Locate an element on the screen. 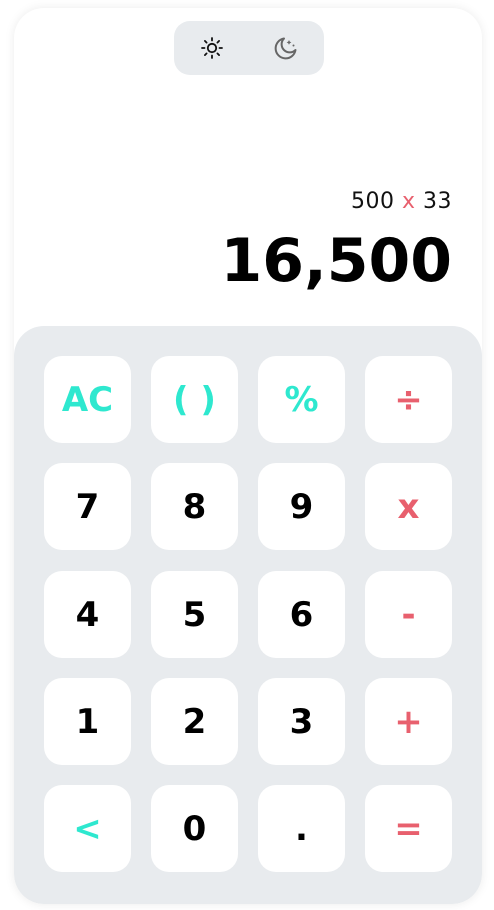 The width and height of the screenshot is (494, 910). percent-button: % is located at coordinates (301, 399).